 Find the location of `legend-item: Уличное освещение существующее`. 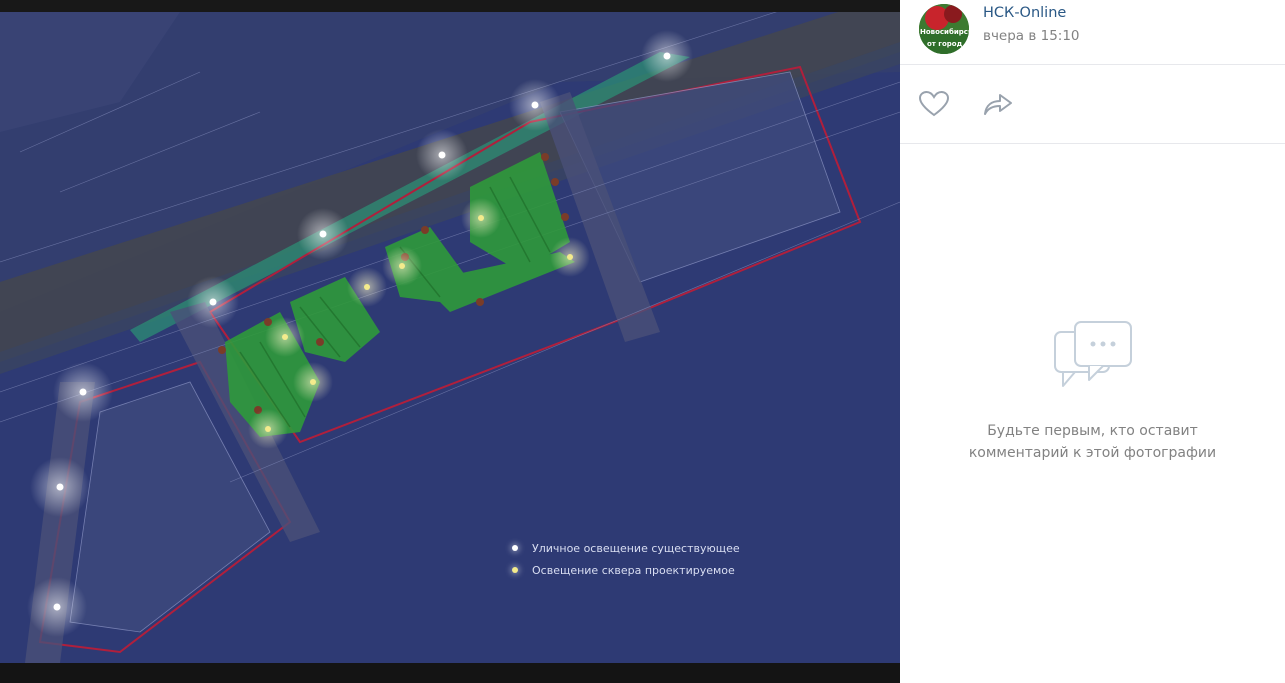

legend-item: Уличное освещение существующее is located at coordinates (626, 548).